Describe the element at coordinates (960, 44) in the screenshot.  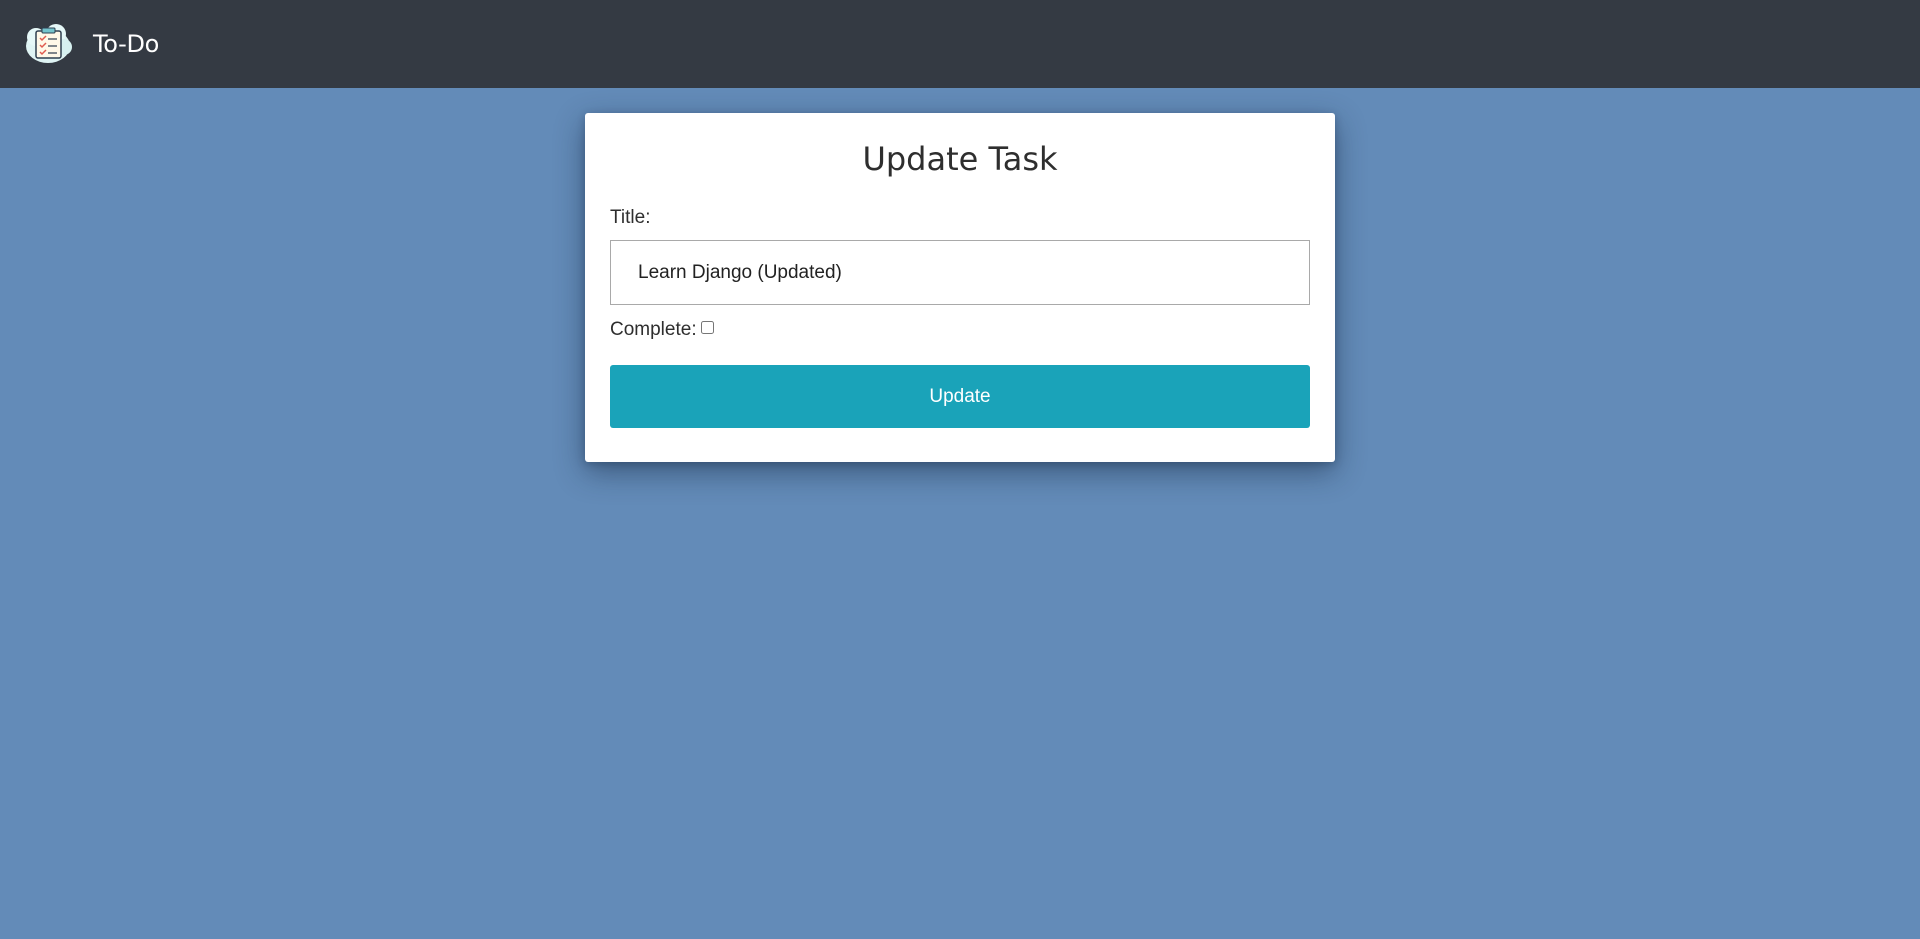
I see `top-navbar: To-Do` at that location.